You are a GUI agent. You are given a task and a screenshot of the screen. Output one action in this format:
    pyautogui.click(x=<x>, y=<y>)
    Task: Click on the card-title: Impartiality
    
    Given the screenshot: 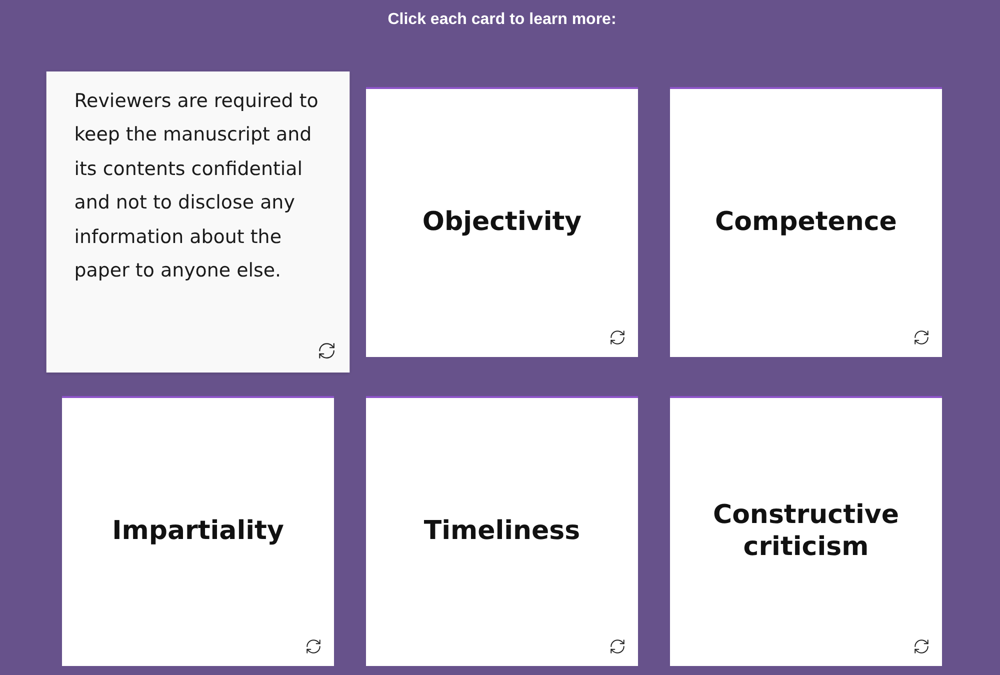 What is the action you would take?
    pyautogui.click(x=198, y=531)
    